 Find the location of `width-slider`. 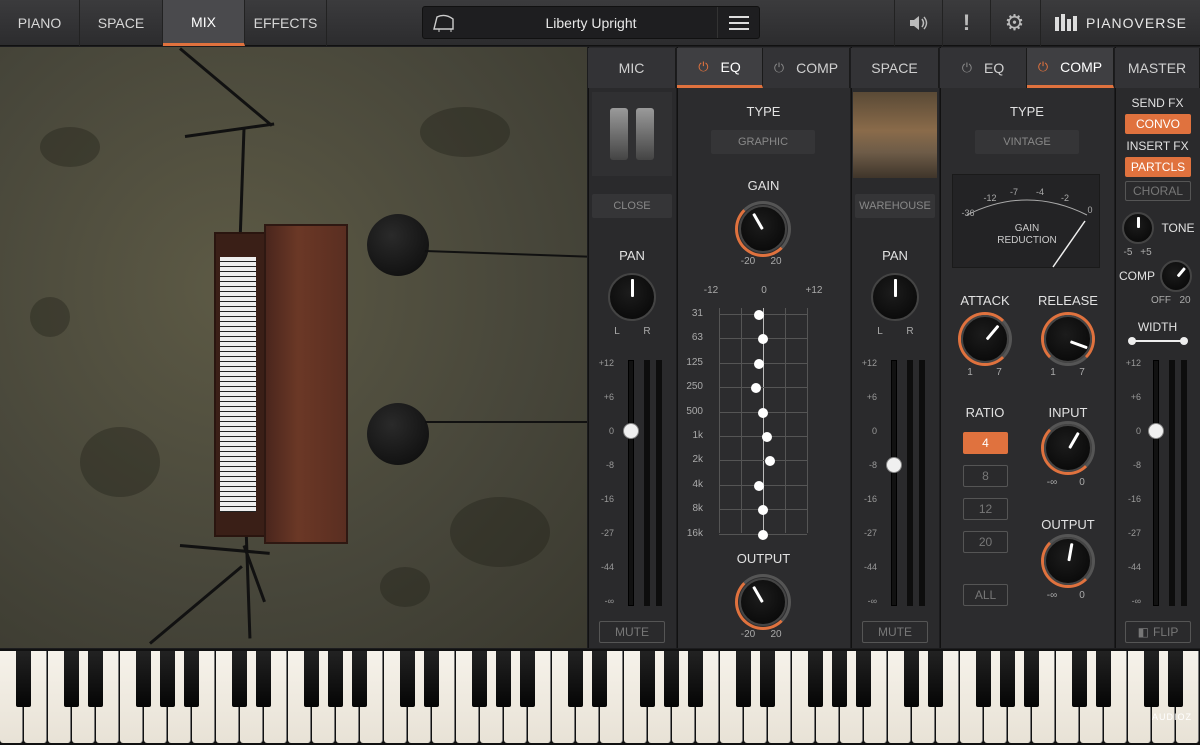

width-slider is located at coordinates (1158, 341).